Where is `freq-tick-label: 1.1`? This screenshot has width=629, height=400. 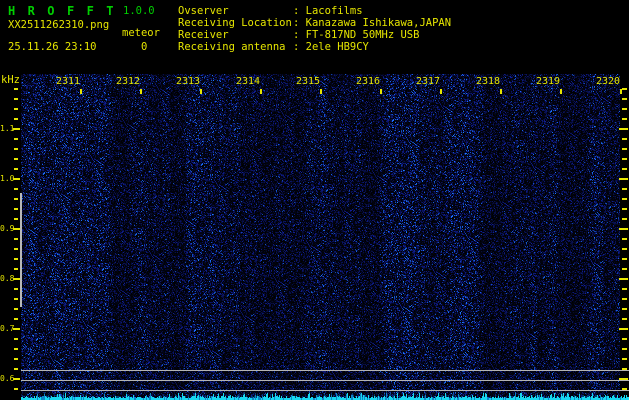 freq-tick-label: 1.1 is located at coordinates (7, 128).